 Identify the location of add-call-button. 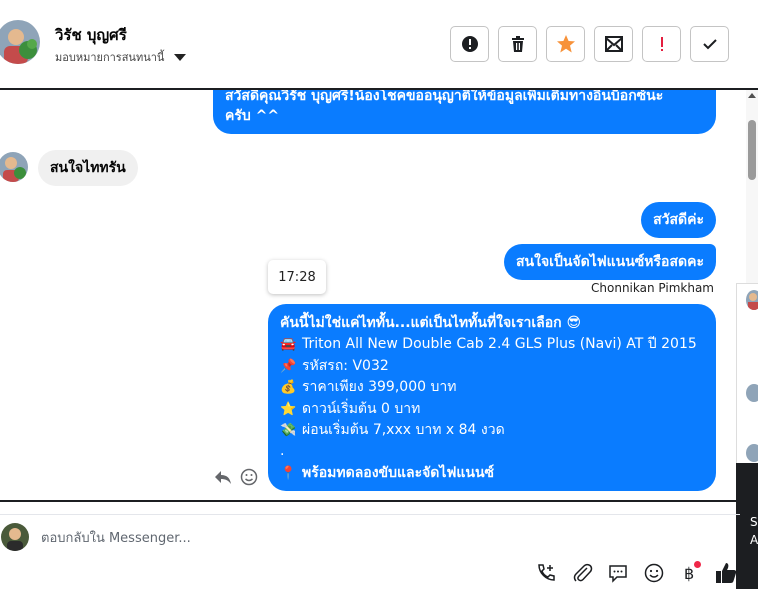
(546, 573).